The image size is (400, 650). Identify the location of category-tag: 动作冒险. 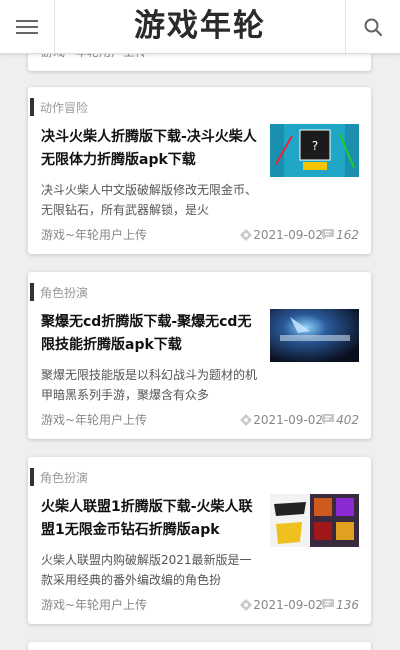
(59, 107).